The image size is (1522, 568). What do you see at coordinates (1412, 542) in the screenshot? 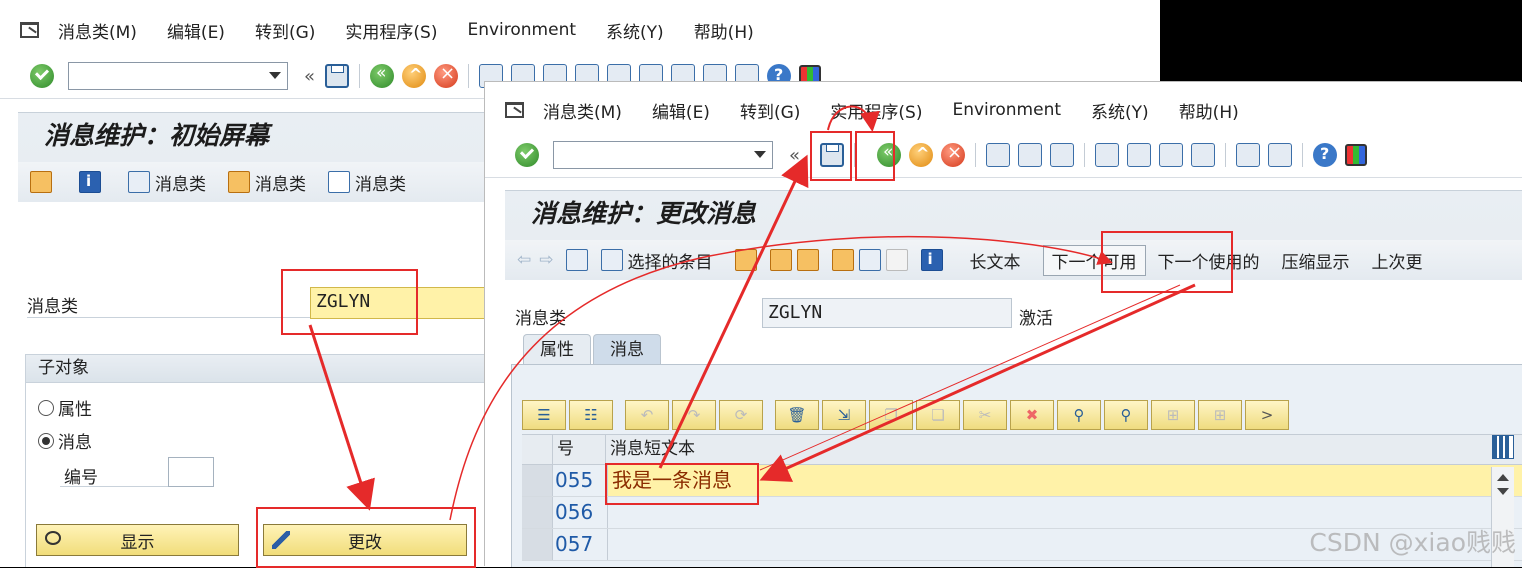
I see `watermark: CSDN @xiao贱贱` at bounding box center [1412, 542].